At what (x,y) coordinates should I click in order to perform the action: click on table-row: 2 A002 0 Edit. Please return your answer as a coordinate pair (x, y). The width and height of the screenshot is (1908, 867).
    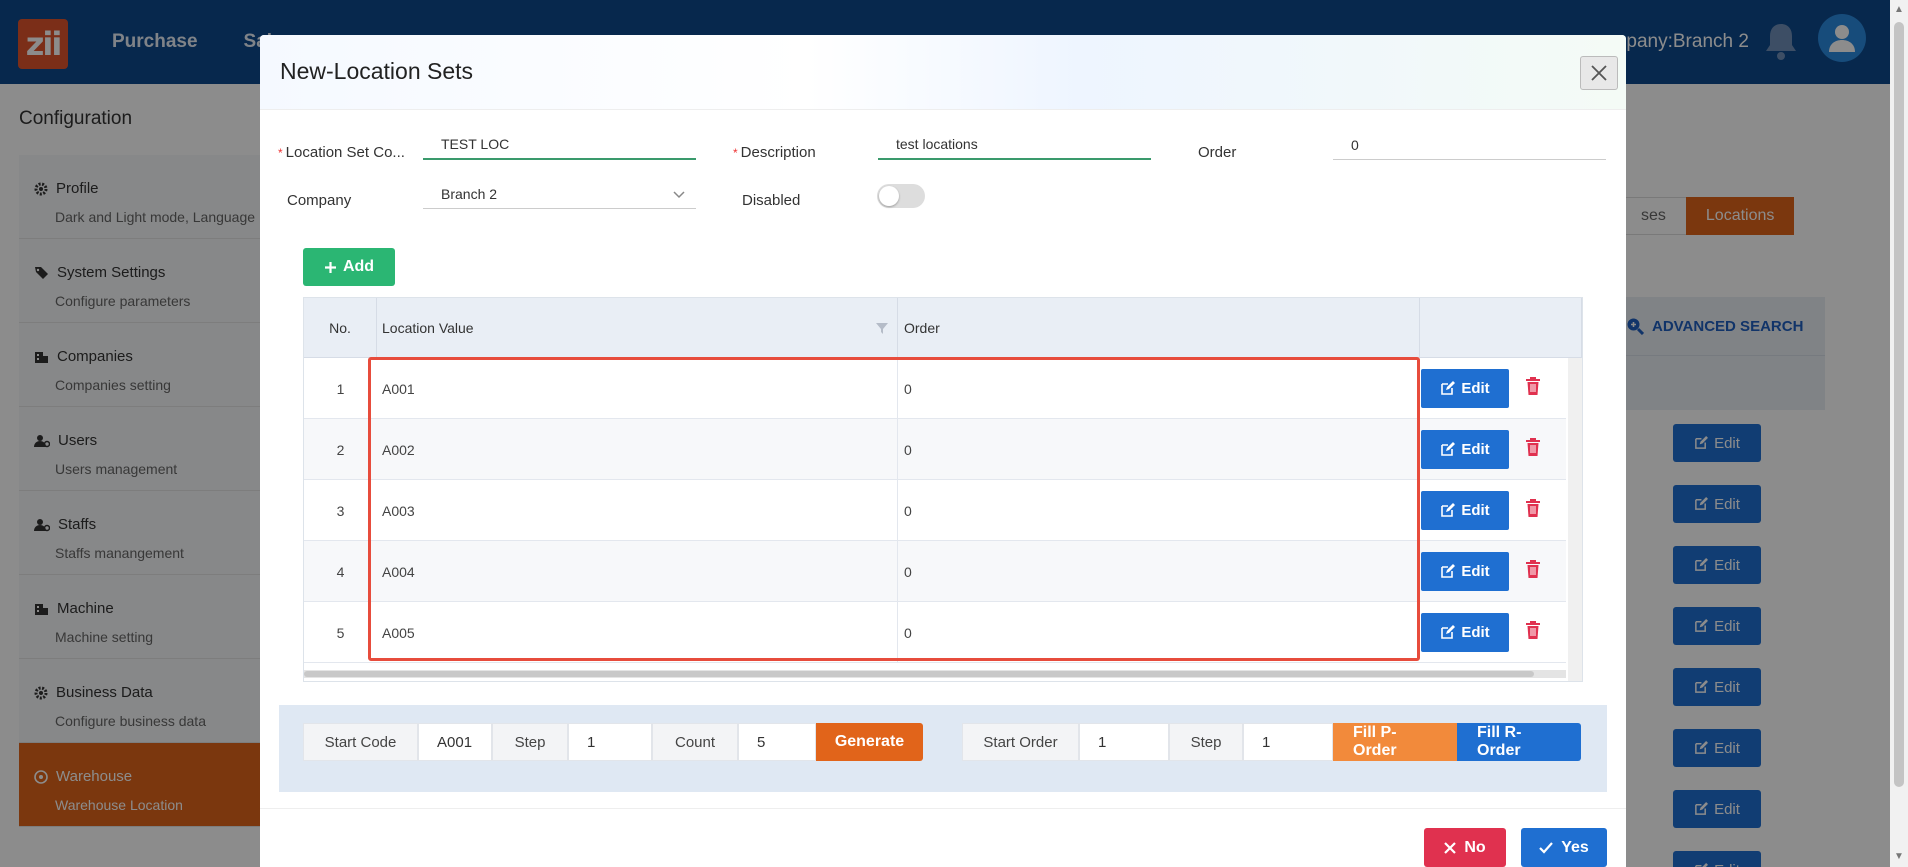
    Looking at the image, I should click on (935, 449).